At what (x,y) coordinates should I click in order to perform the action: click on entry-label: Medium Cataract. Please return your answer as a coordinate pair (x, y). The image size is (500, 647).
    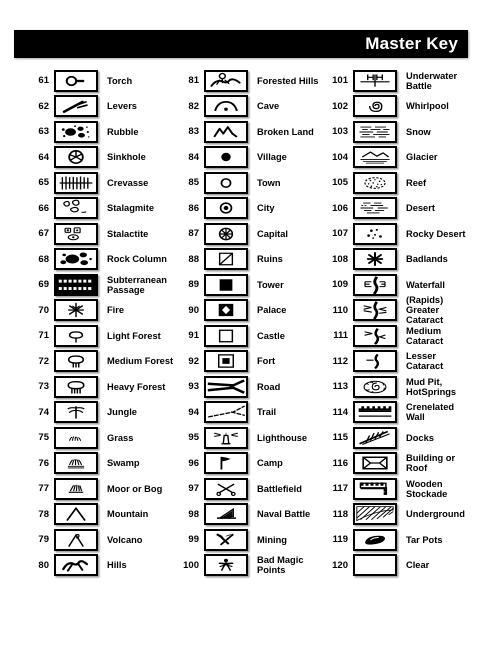
    Looking at the image, I should click on (447, 336).